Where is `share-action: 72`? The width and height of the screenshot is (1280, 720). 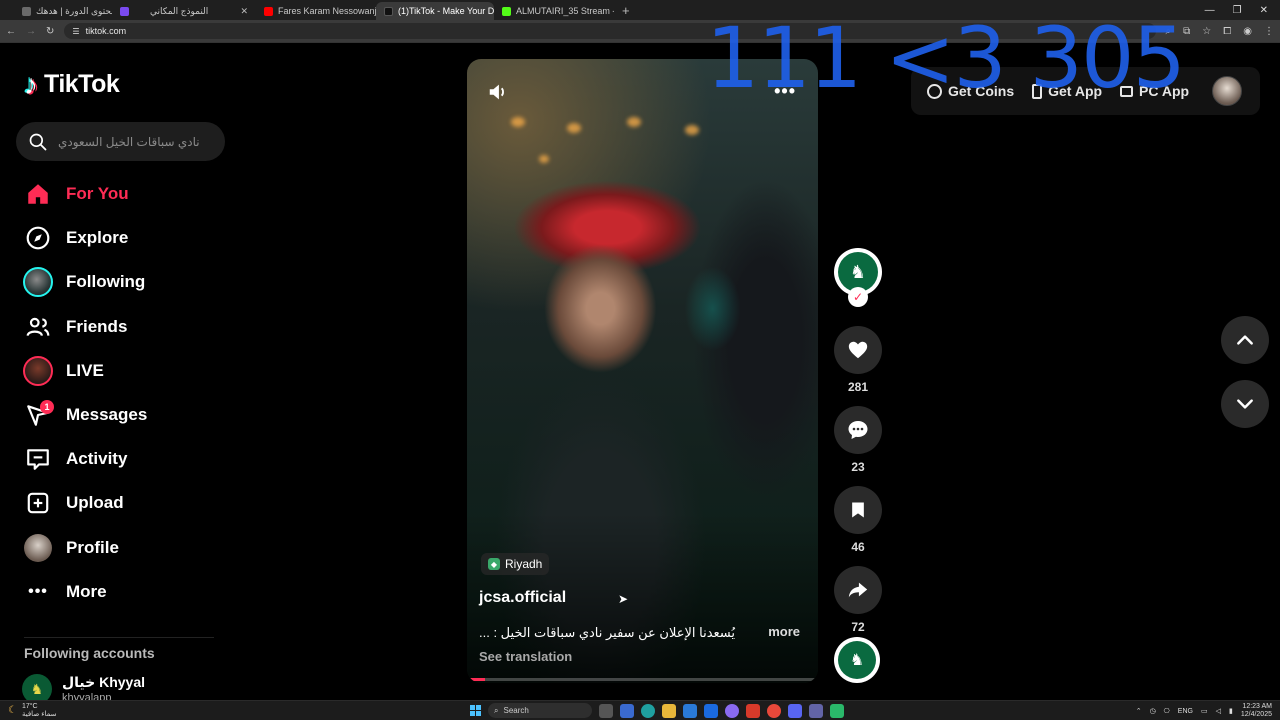 share-action: 72 is located at coordinates (858, 600).